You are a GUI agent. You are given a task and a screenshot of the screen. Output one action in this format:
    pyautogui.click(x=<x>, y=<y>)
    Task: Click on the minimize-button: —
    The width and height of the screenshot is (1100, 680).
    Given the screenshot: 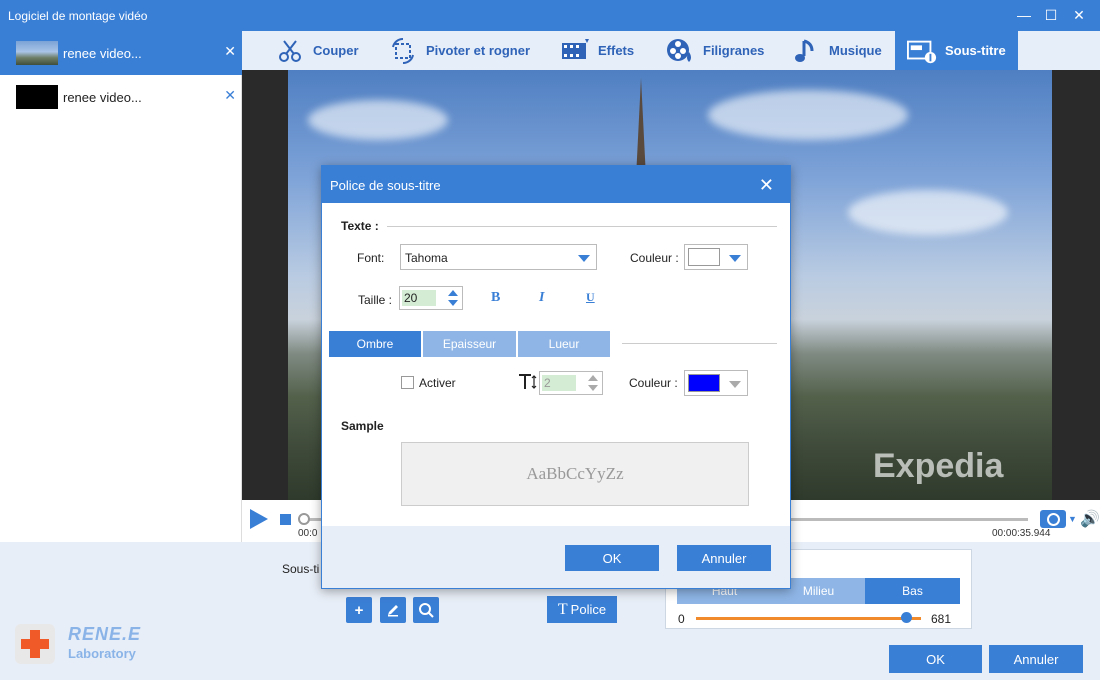 What is the action you would take?
    pyautogui.click(x=1024, y=15)
    